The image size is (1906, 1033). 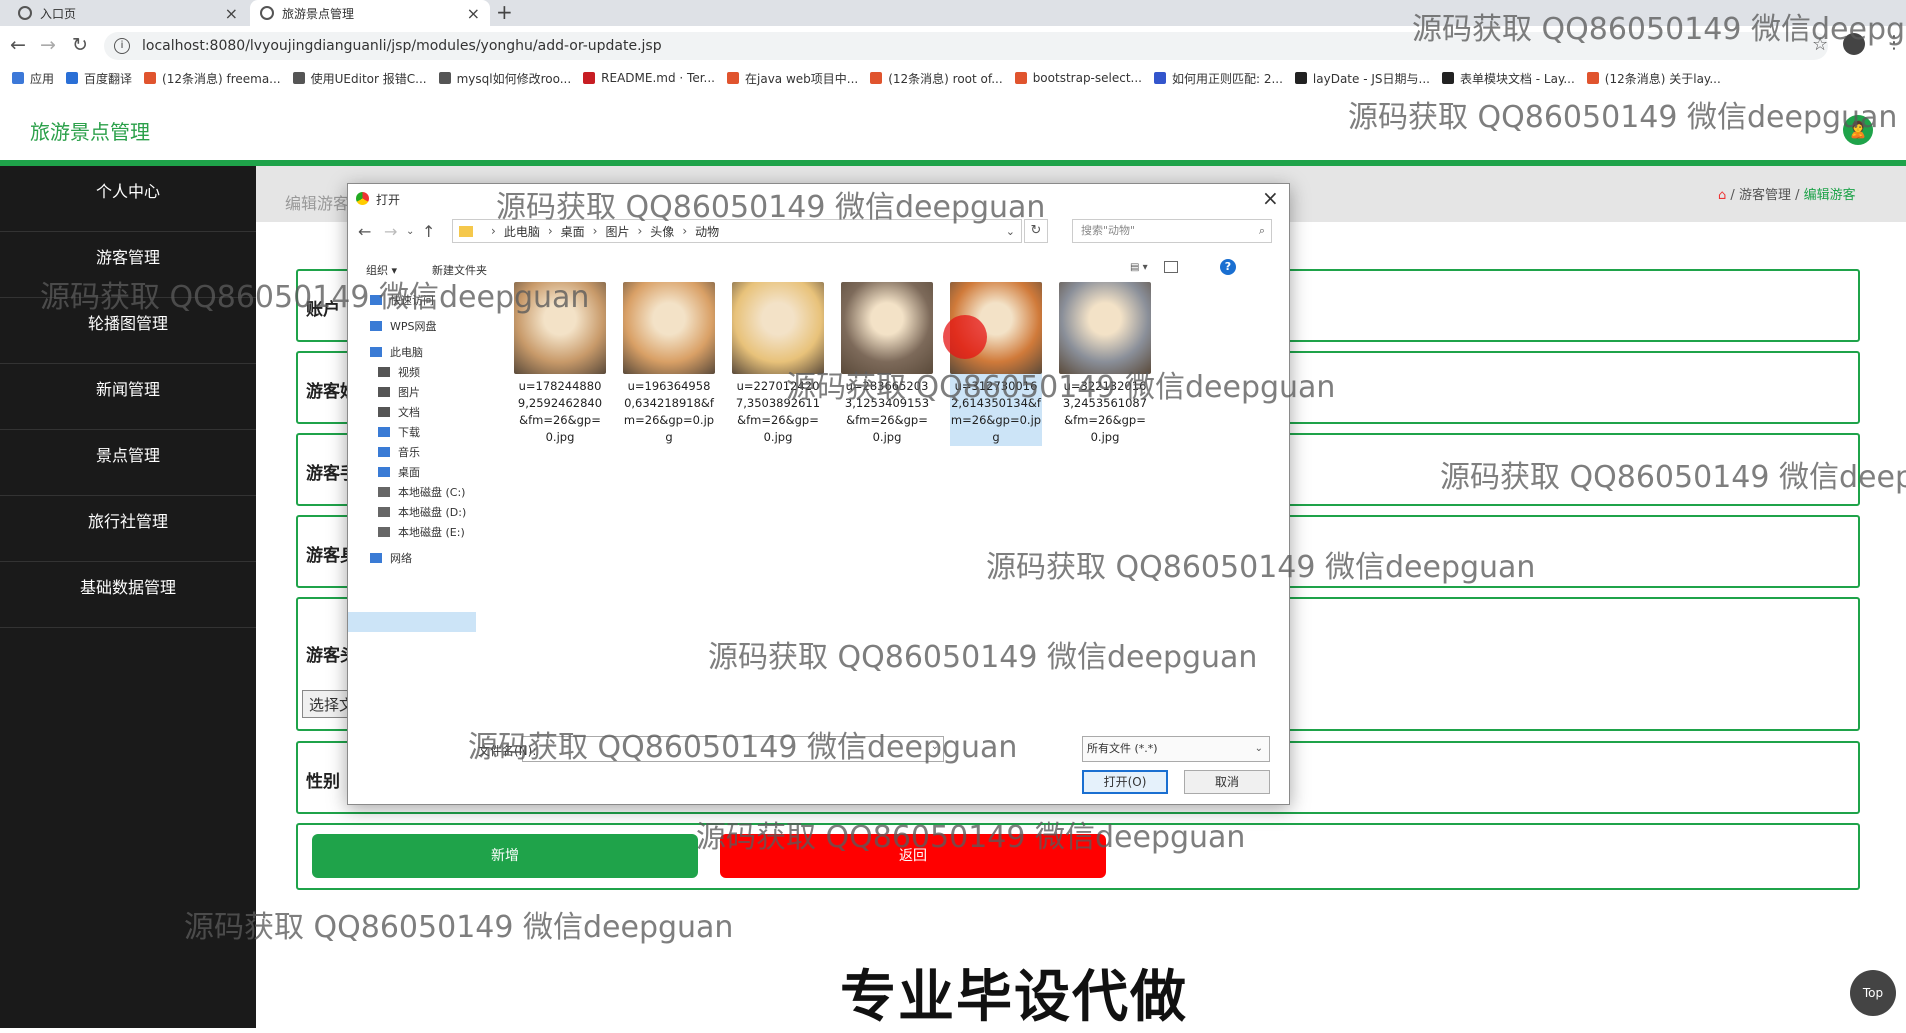 I want to click on chrome-icon, so click(x=362, y=198).